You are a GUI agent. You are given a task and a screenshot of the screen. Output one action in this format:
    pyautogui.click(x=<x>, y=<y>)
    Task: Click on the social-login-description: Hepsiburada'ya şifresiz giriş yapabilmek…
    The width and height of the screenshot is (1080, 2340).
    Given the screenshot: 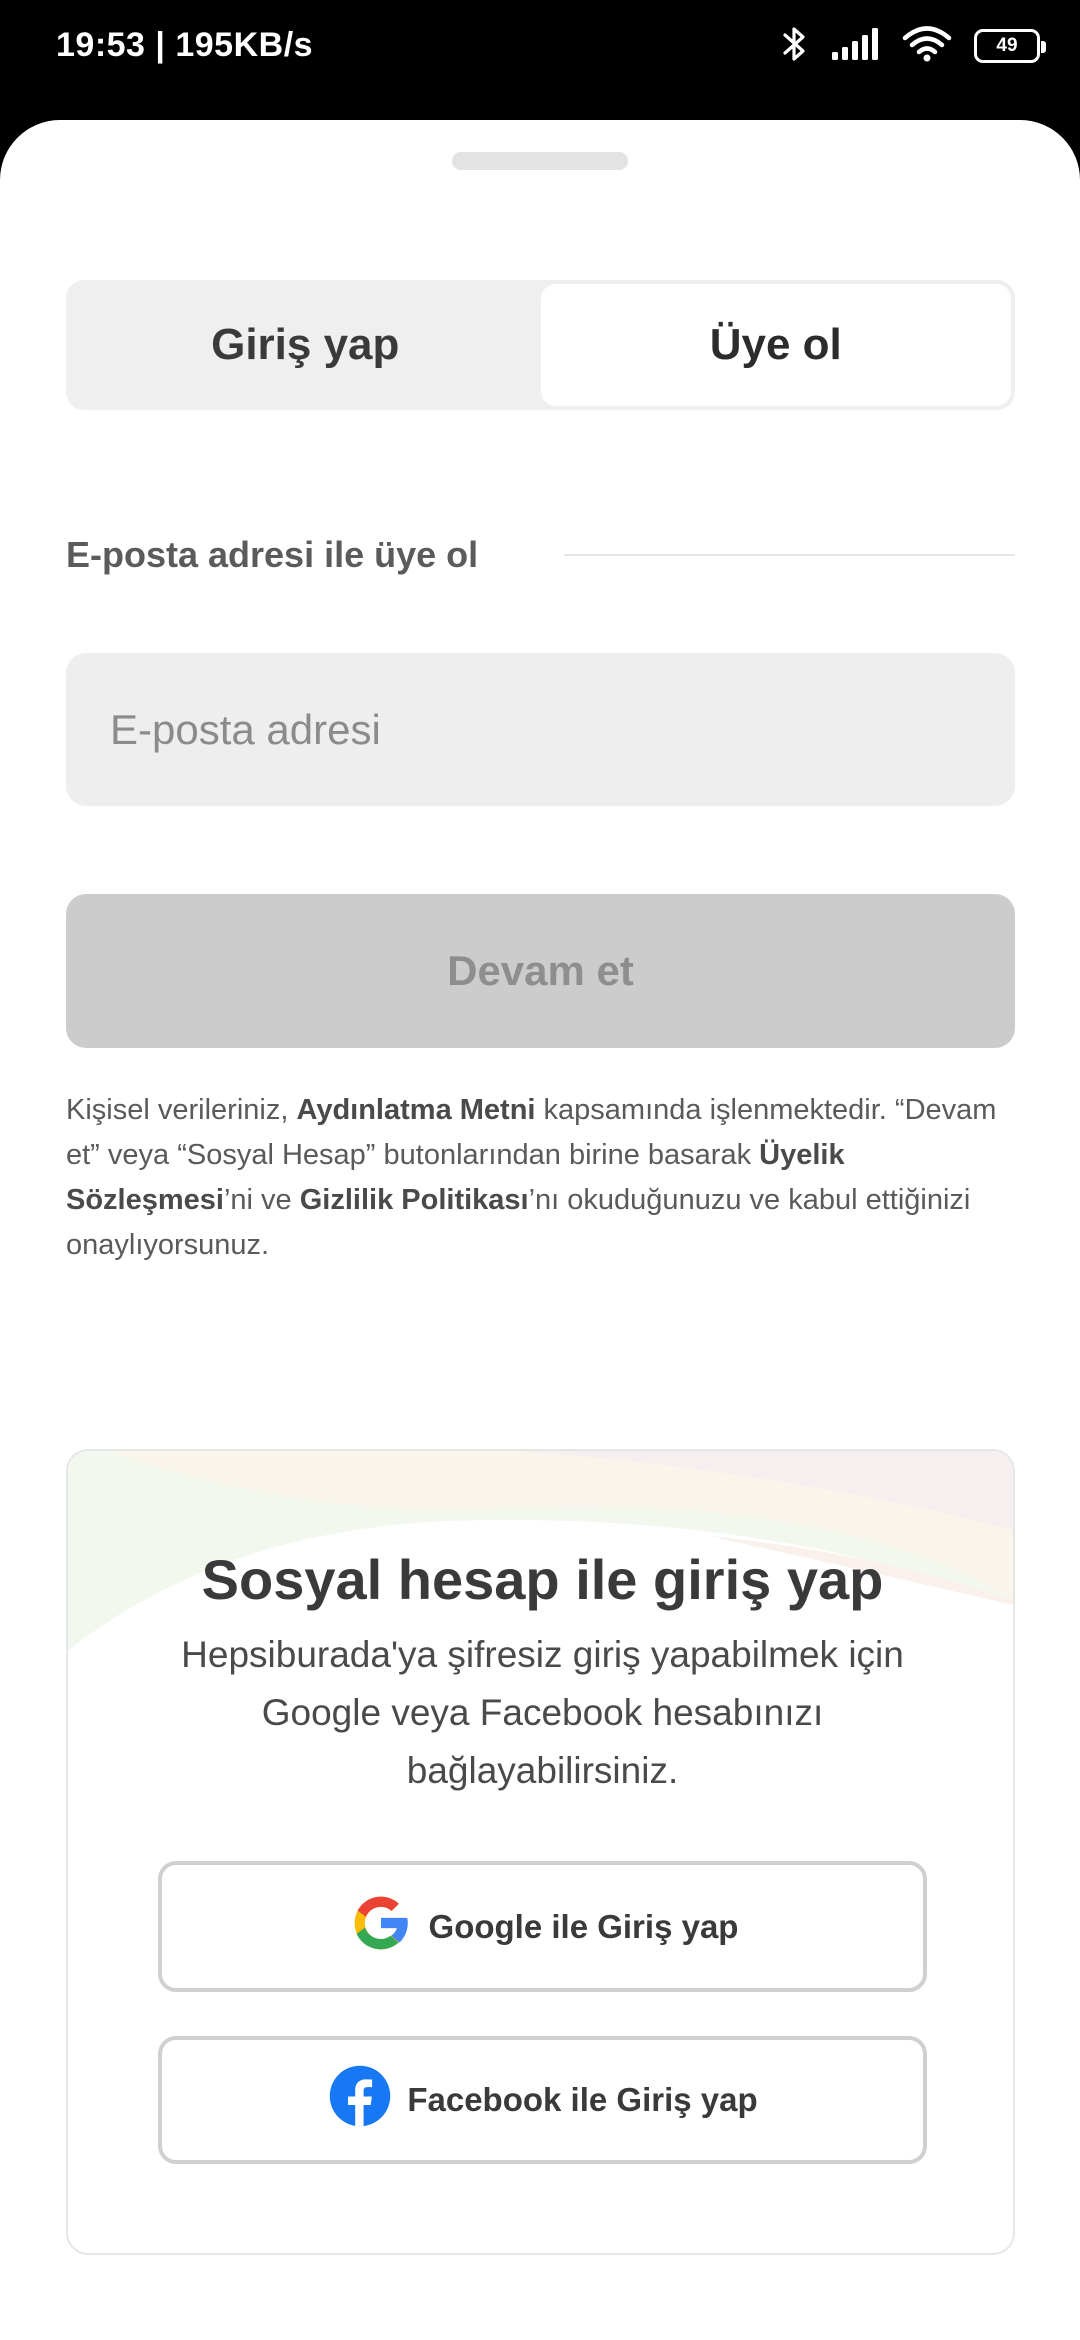 What is the action you would take?
    pyautogui.click(x=542, y=1712)
    